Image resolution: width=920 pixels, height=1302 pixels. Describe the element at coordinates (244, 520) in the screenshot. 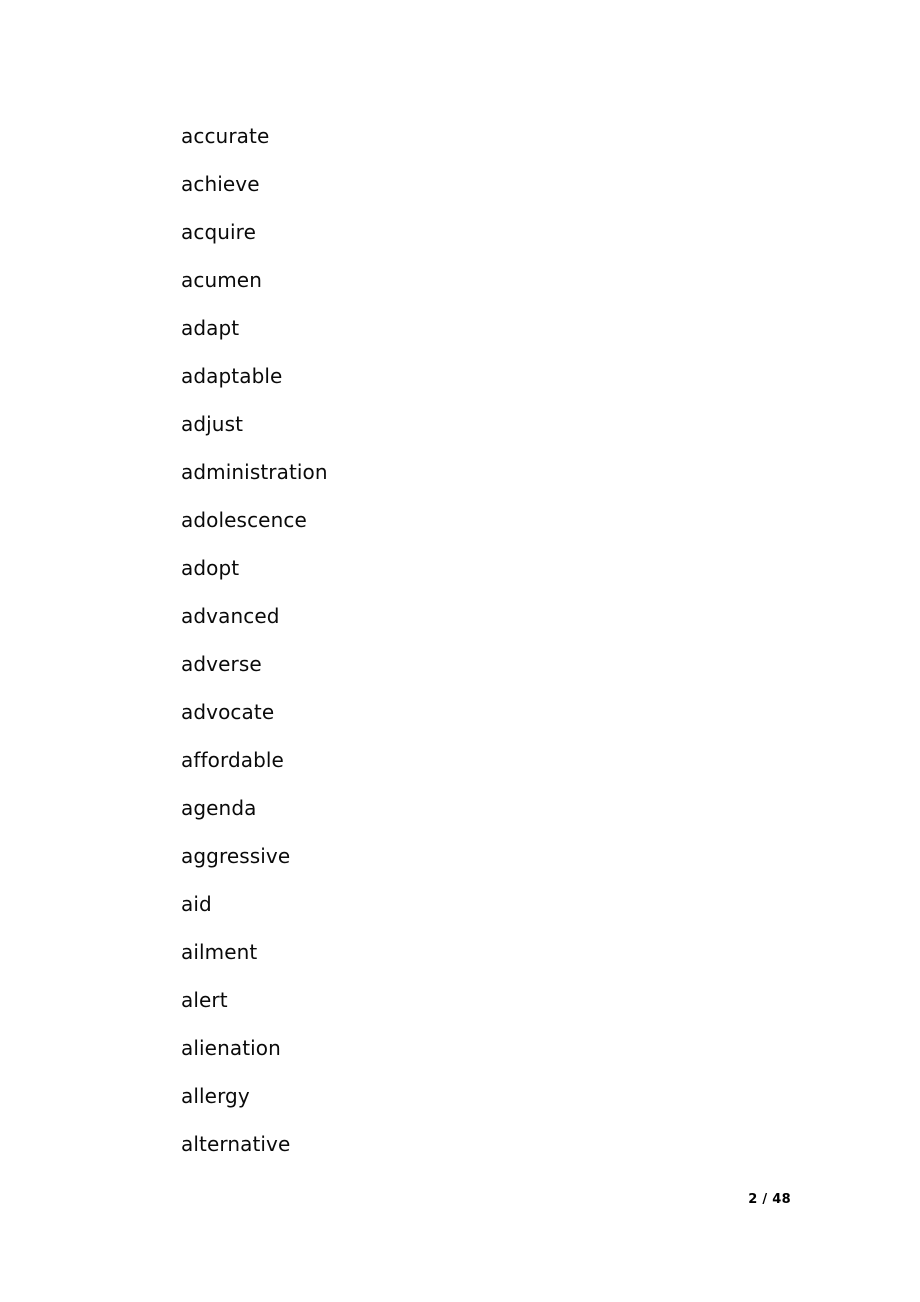

I see `list-item: adolescence` at that location.